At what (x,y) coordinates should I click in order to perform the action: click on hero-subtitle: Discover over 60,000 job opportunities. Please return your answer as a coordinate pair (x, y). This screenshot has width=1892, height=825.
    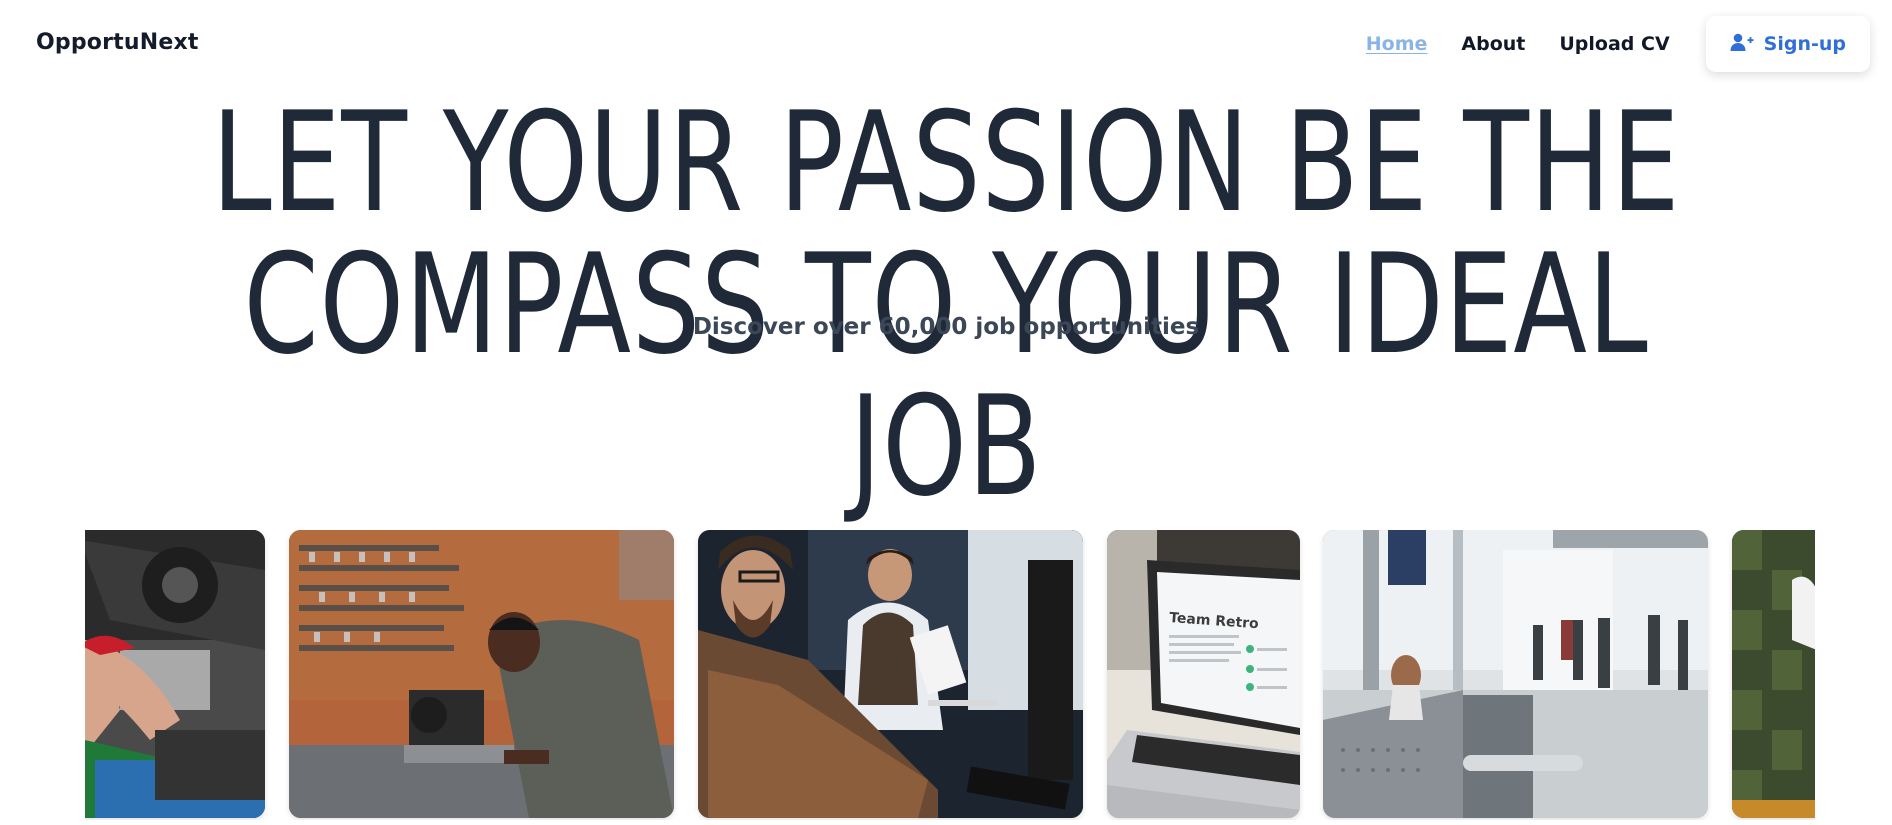
    Looking at the image, I should click on (946, 327).